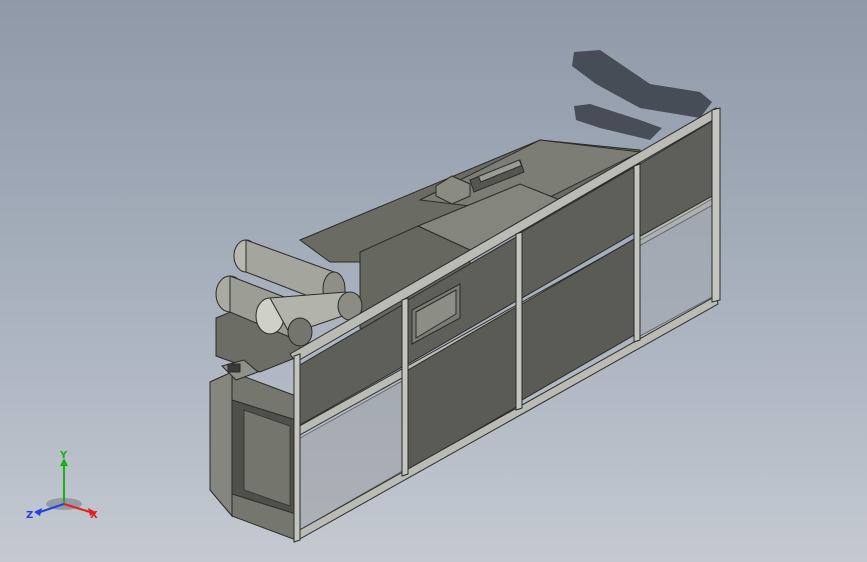 This screenshot has width=867, height=562. What do you see at coordinates (94, 515) in the screenshot?
I see `x-axis-label: X` at bounding box center [94, 515].